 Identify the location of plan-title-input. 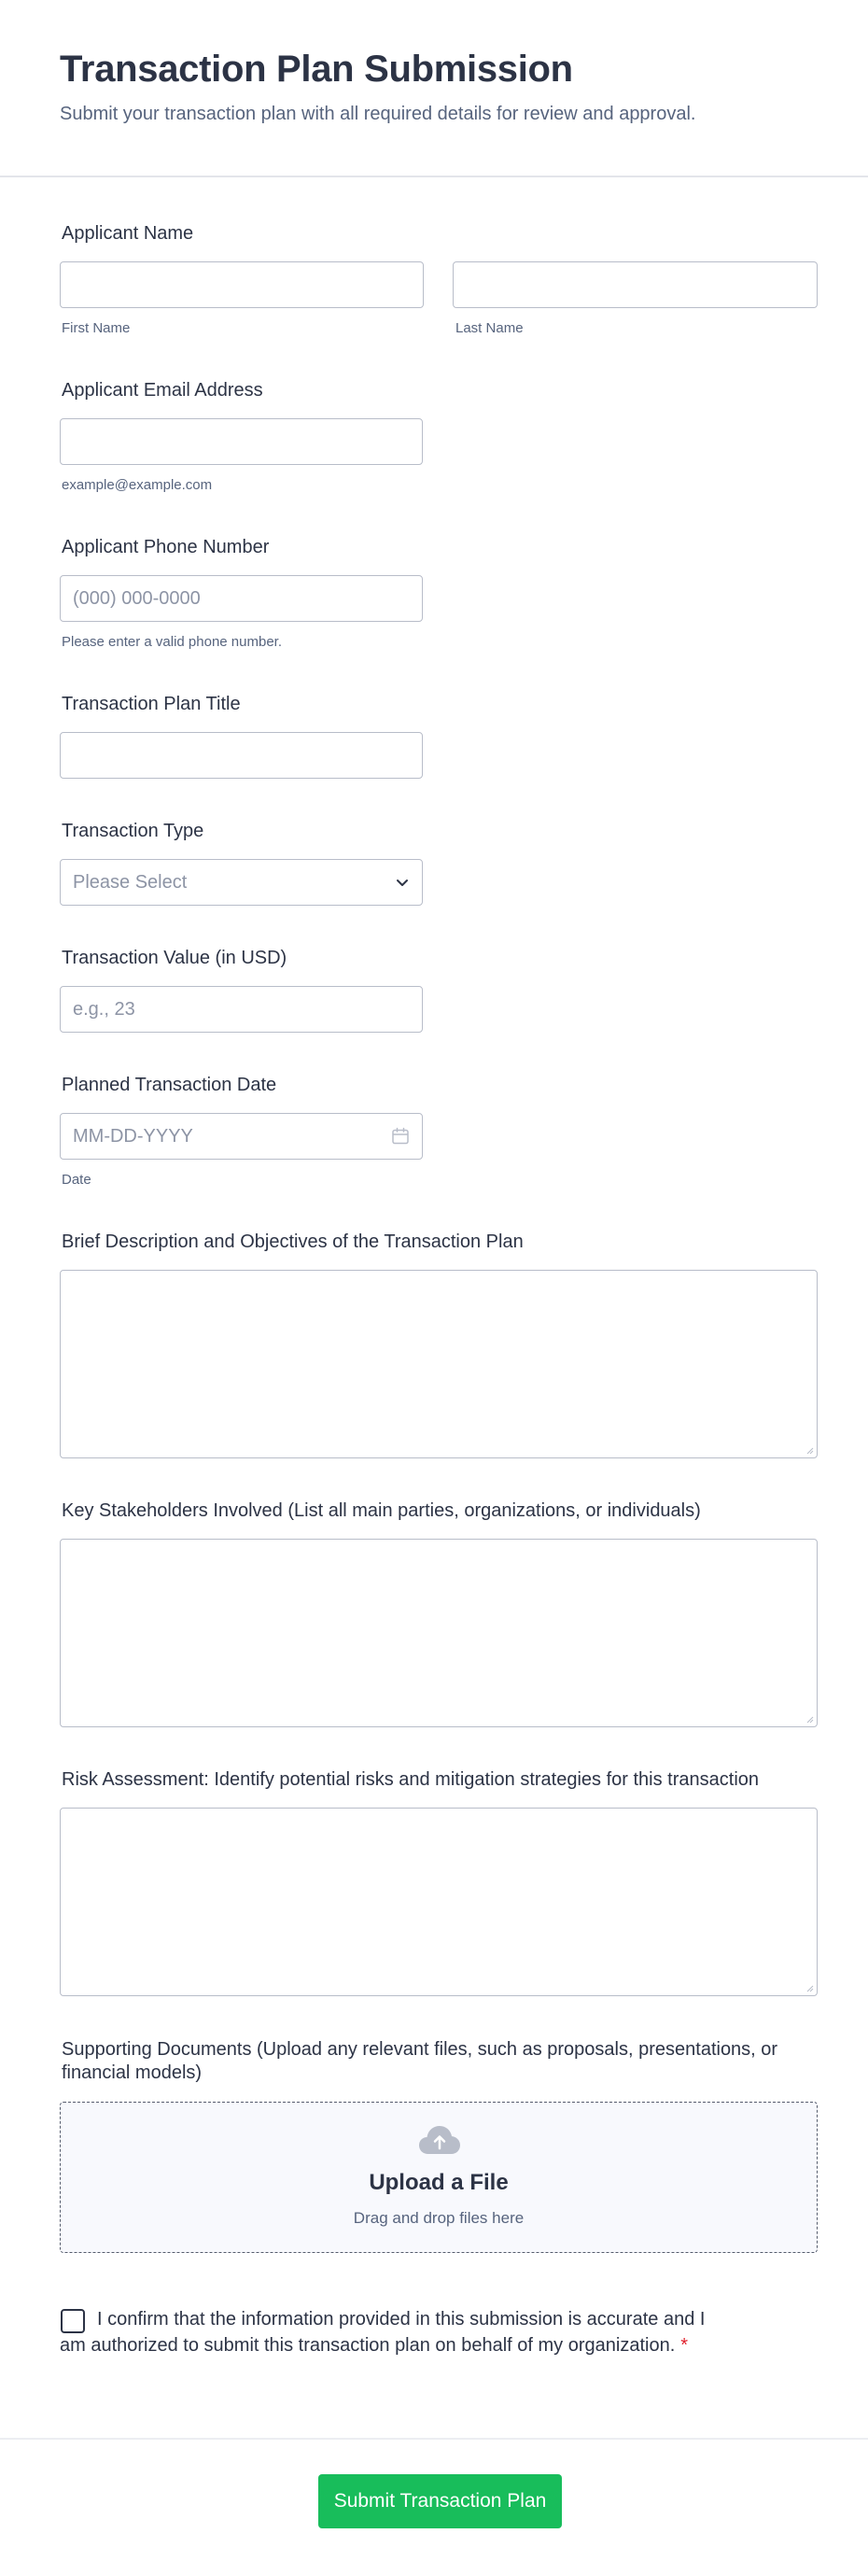
(241, 756).